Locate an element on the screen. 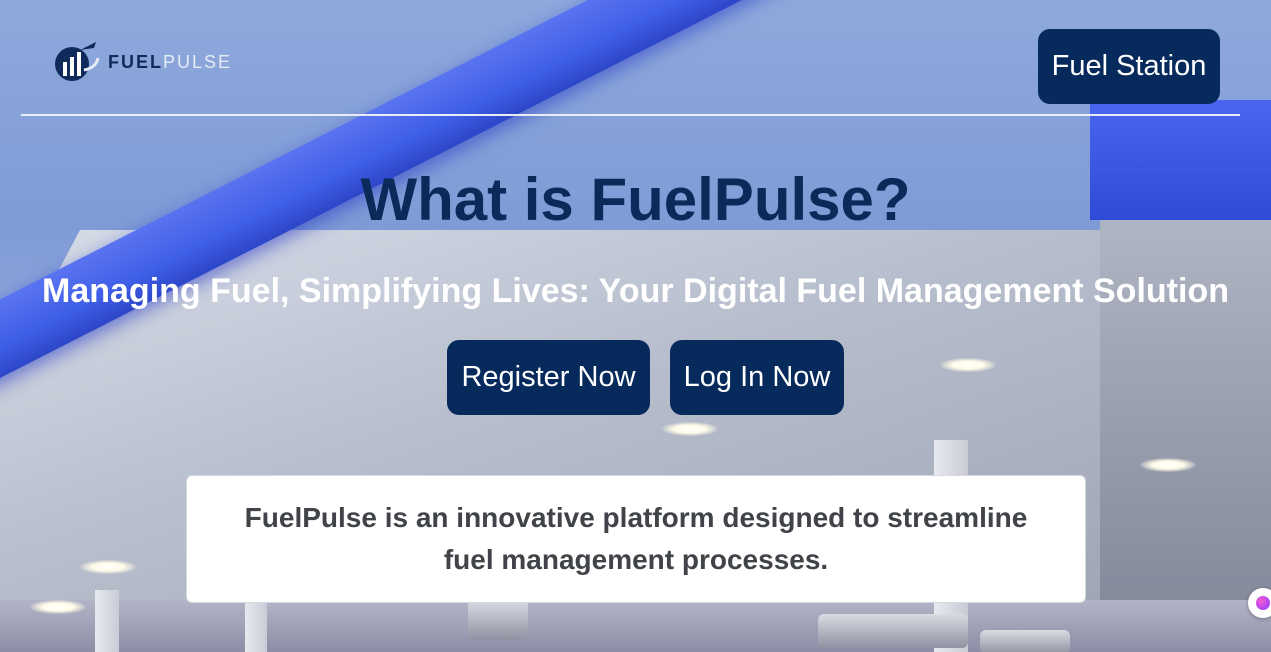 The height and width of the screenshot is (652, 1271). assistant-bubble-button is located at coordinates (1259, 603).